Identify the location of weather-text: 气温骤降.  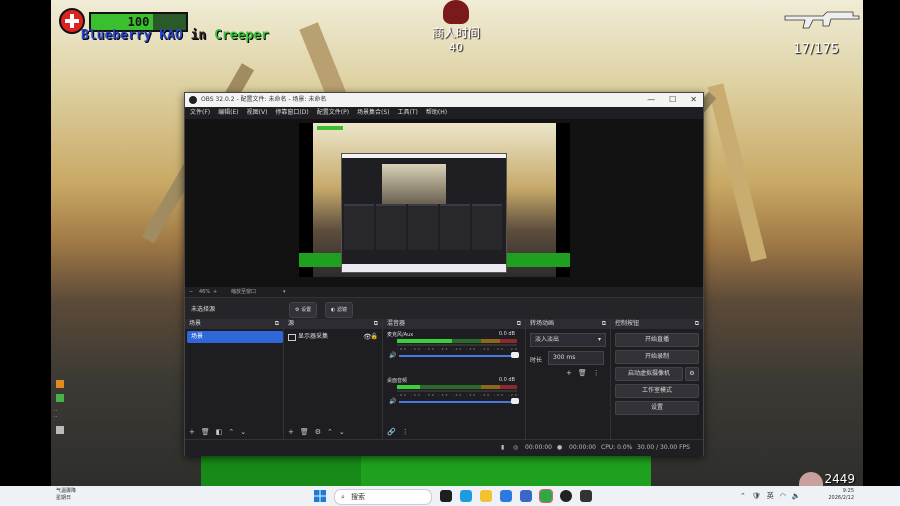
(66, 491).